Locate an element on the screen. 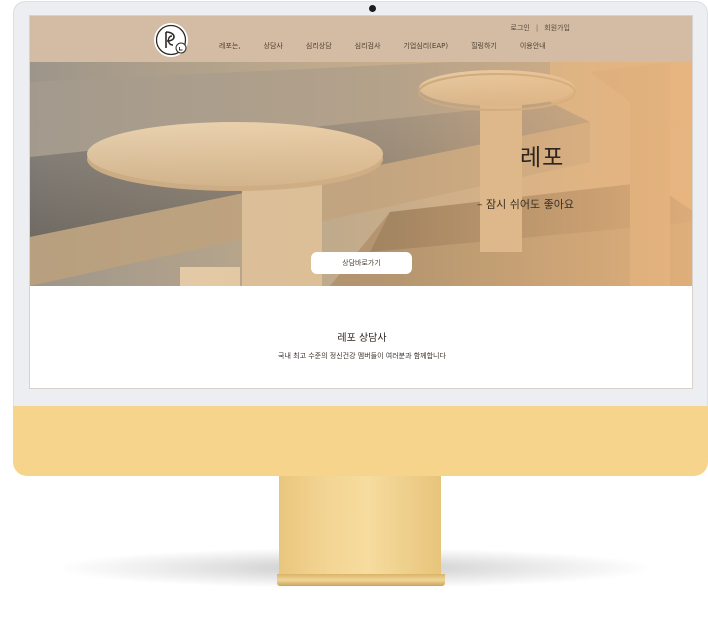  hero-subtitle: – 잠시 쉬어도 좋아요 is located at coordinates (525, 204).